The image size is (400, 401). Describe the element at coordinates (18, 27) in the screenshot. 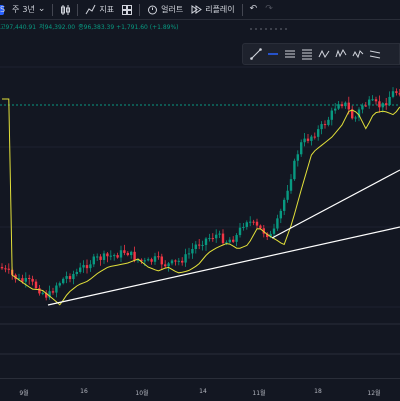

I see `ohlc-high: 고97,440.91` at that location.